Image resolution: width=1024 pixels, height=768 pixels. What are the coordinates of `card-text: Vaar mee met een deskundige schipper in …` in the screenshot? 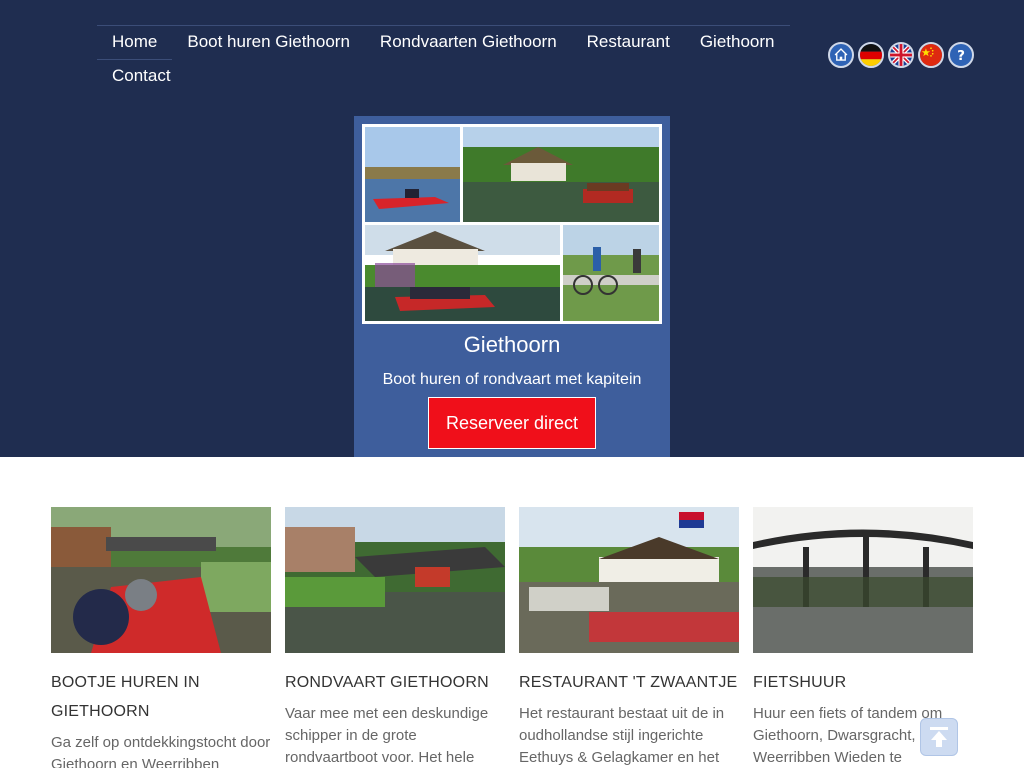 It's located at (387, 735).